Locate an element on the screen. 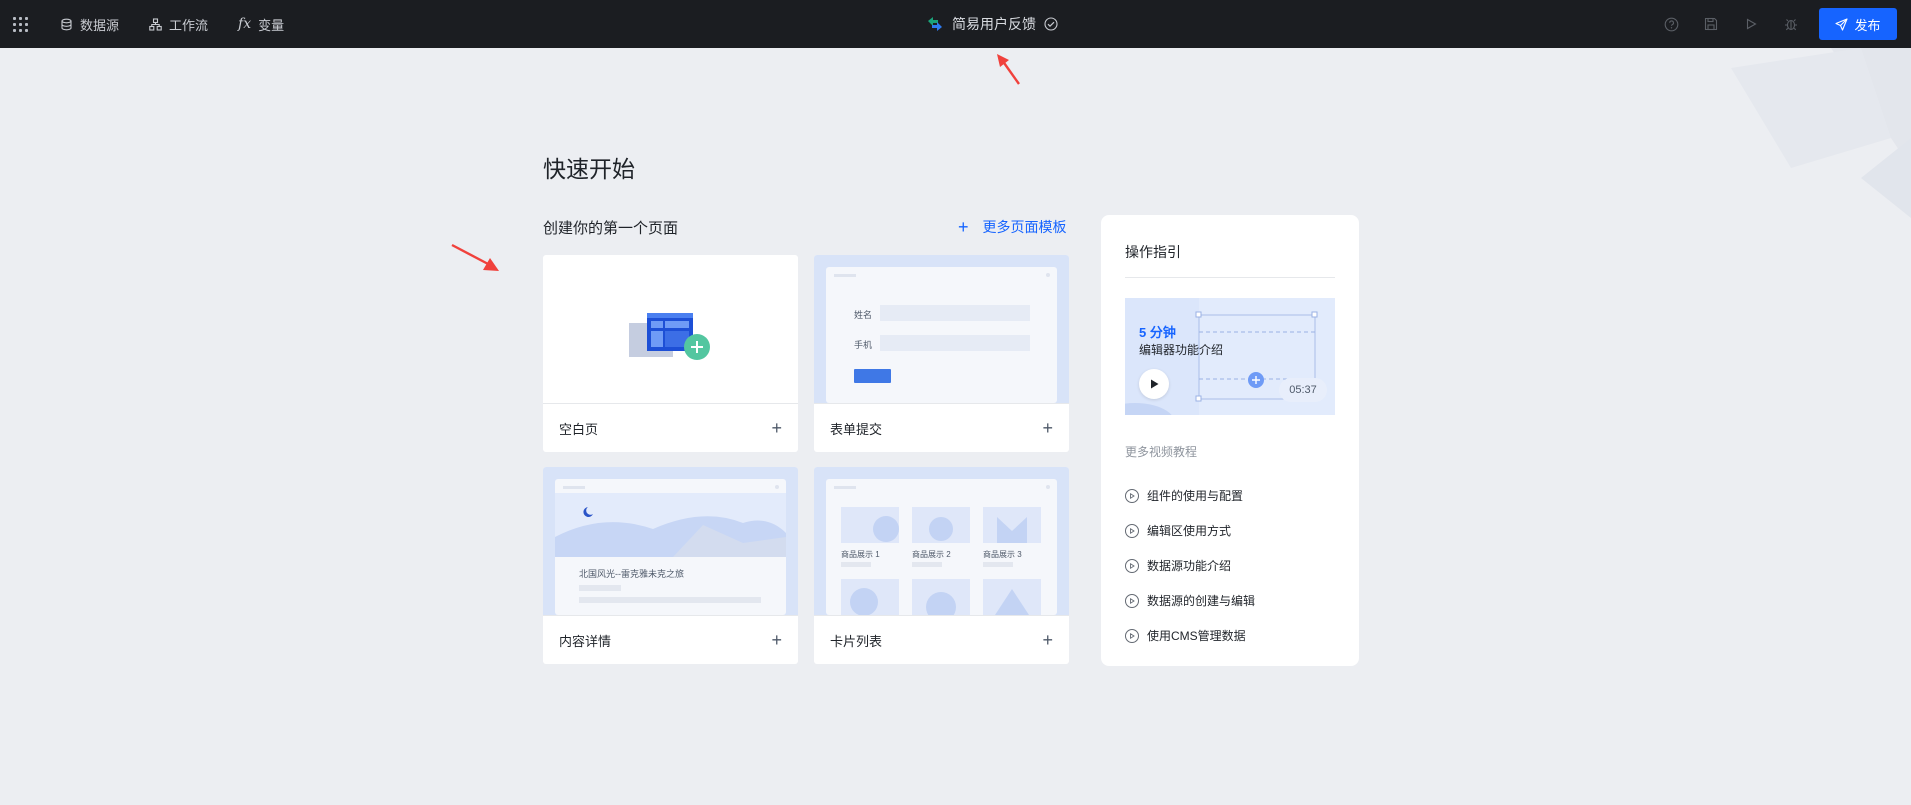 The height and width of the screenshot is (805, 1911). form-illustration is located at coordinates (941, 335).